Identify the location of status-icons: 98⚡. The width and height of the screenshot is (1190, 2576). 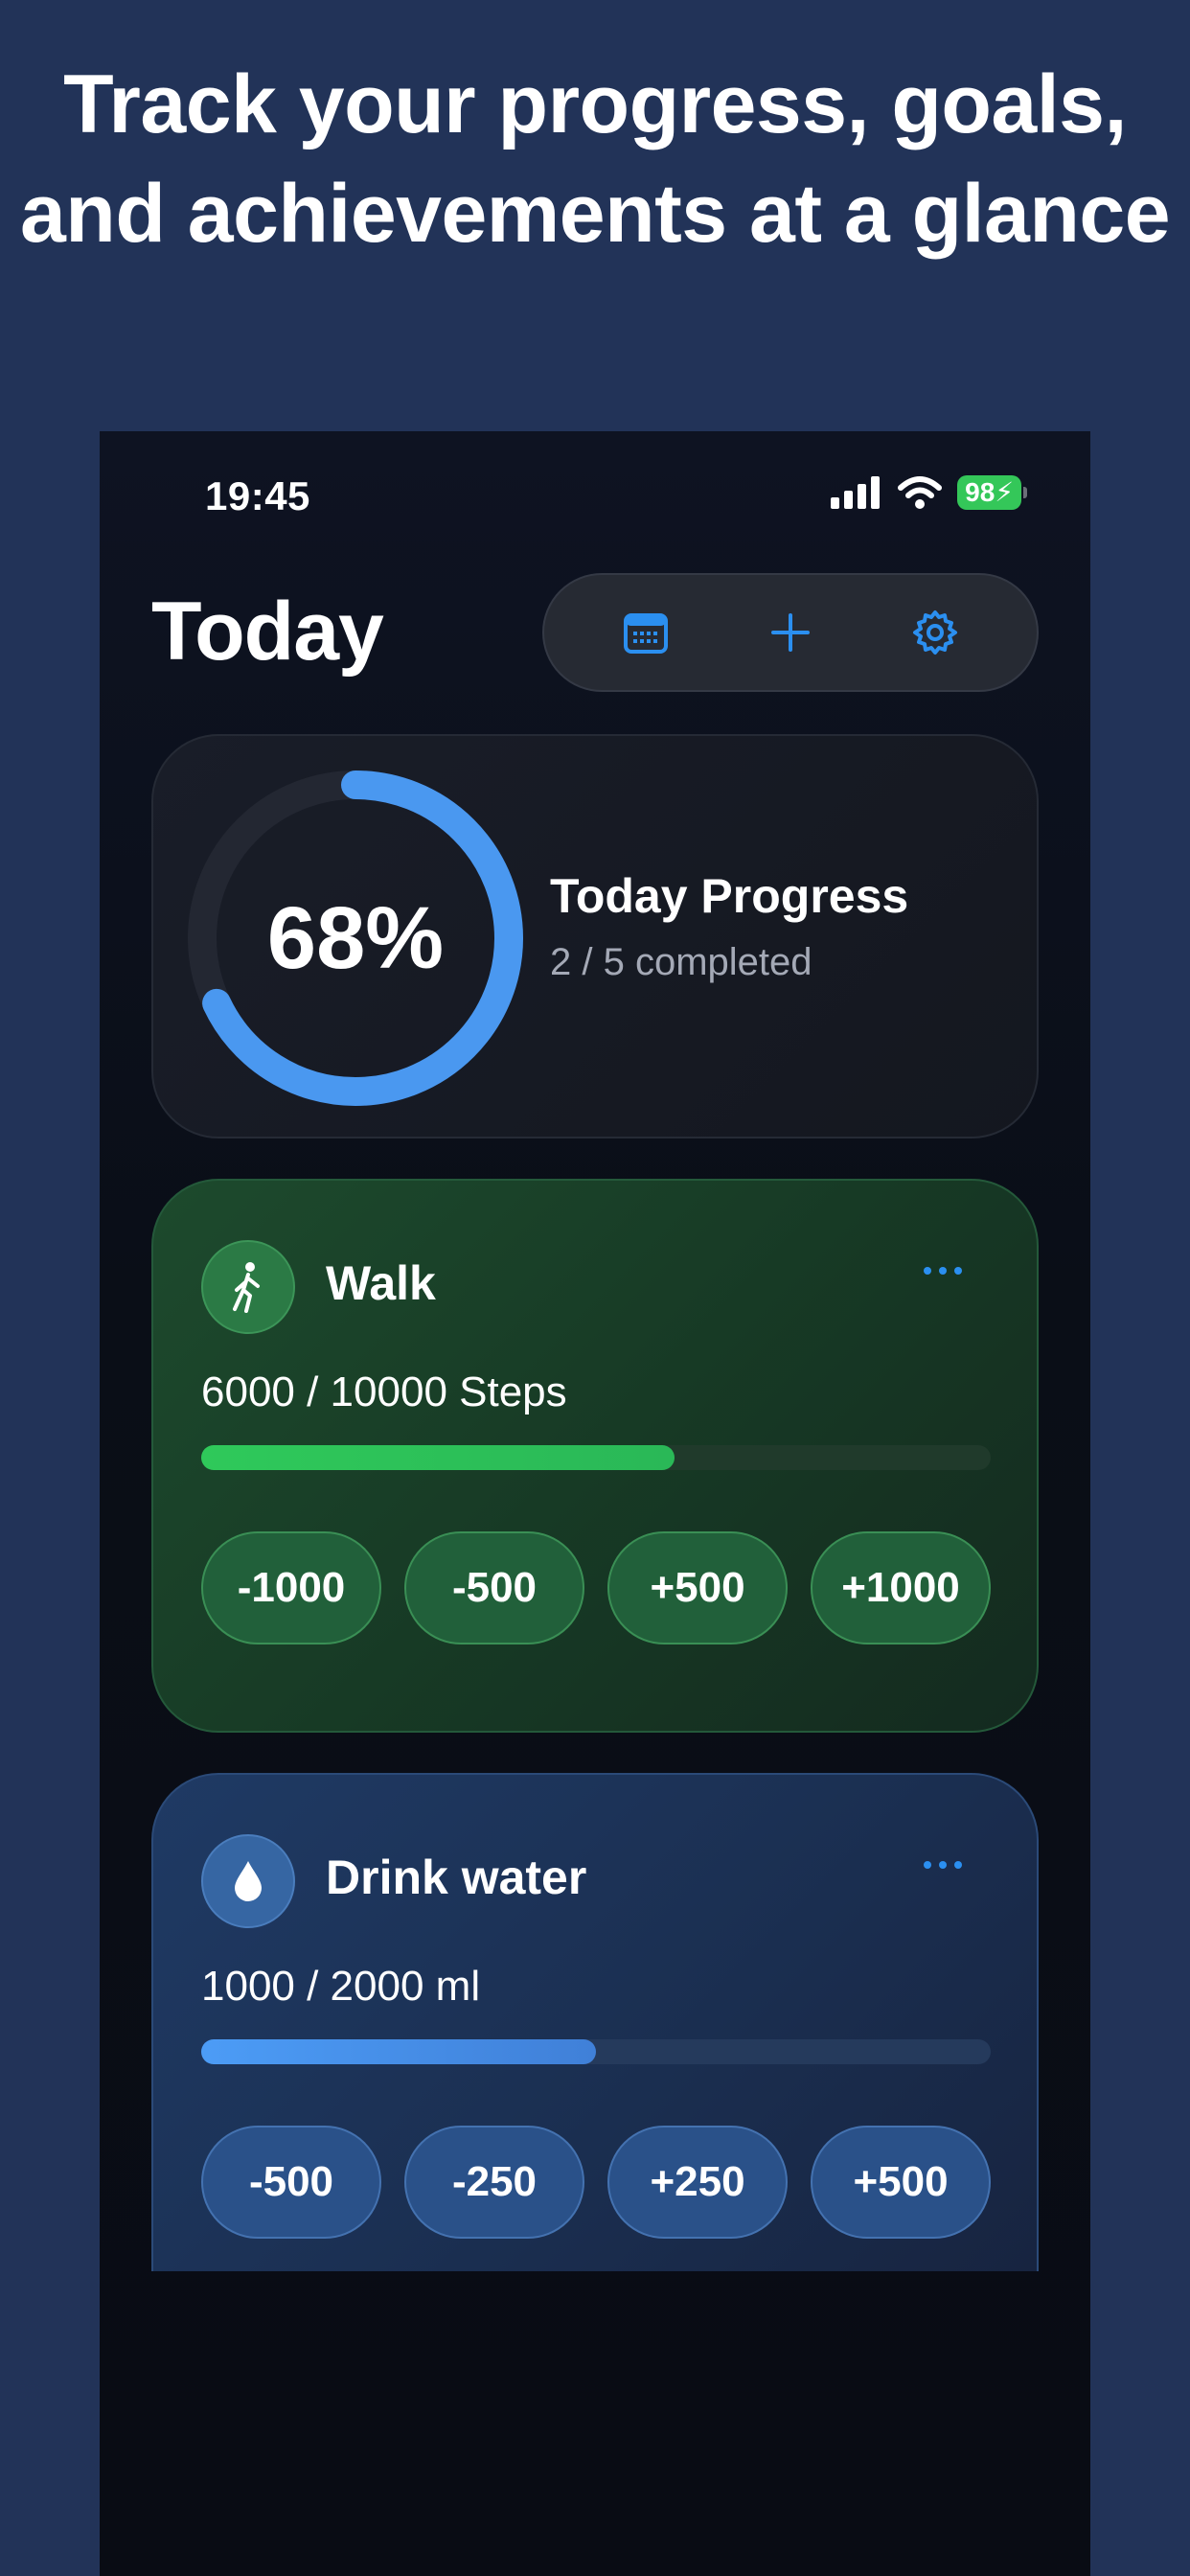
(929, 492).